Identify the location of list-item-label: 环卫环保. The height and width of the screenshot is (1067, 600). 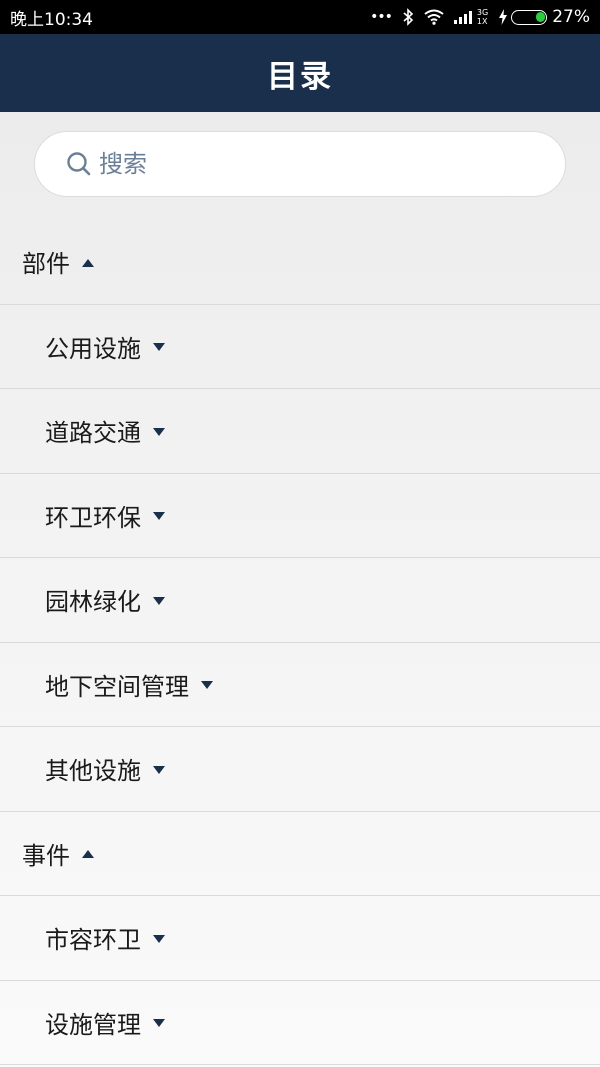
(93, 517).